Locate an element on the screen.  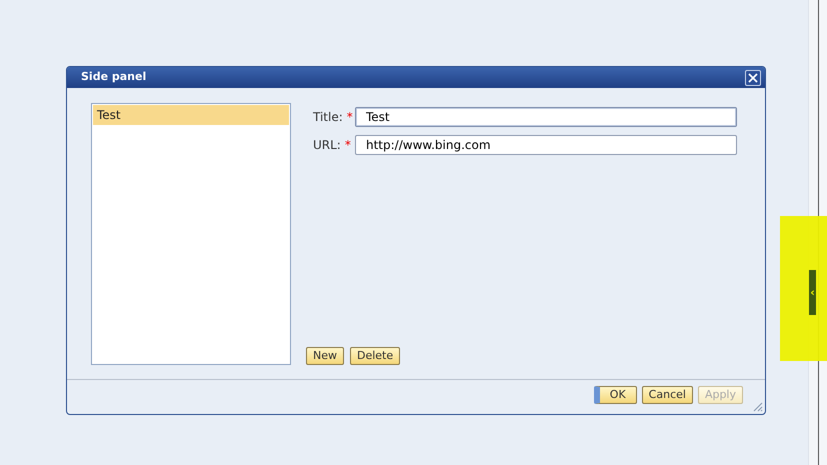
collapse-handle: ‹ is located at coordinates (812, 292).